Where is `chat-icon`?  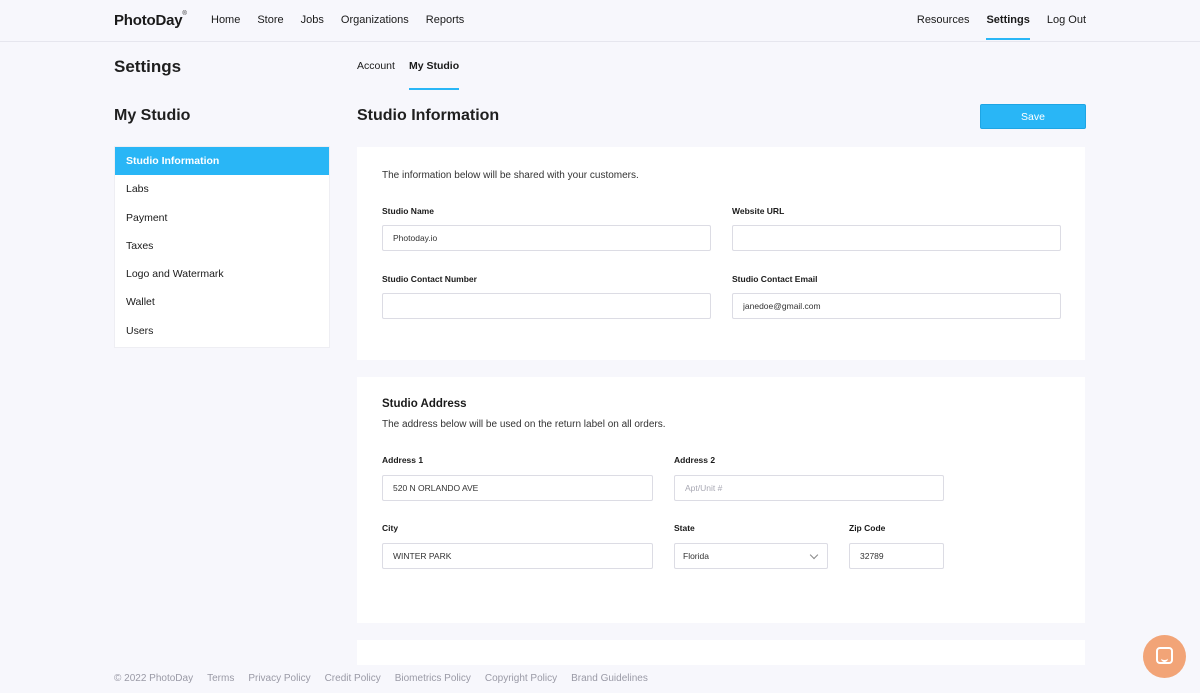
chat-icon is located at coordinates (1164, 655).